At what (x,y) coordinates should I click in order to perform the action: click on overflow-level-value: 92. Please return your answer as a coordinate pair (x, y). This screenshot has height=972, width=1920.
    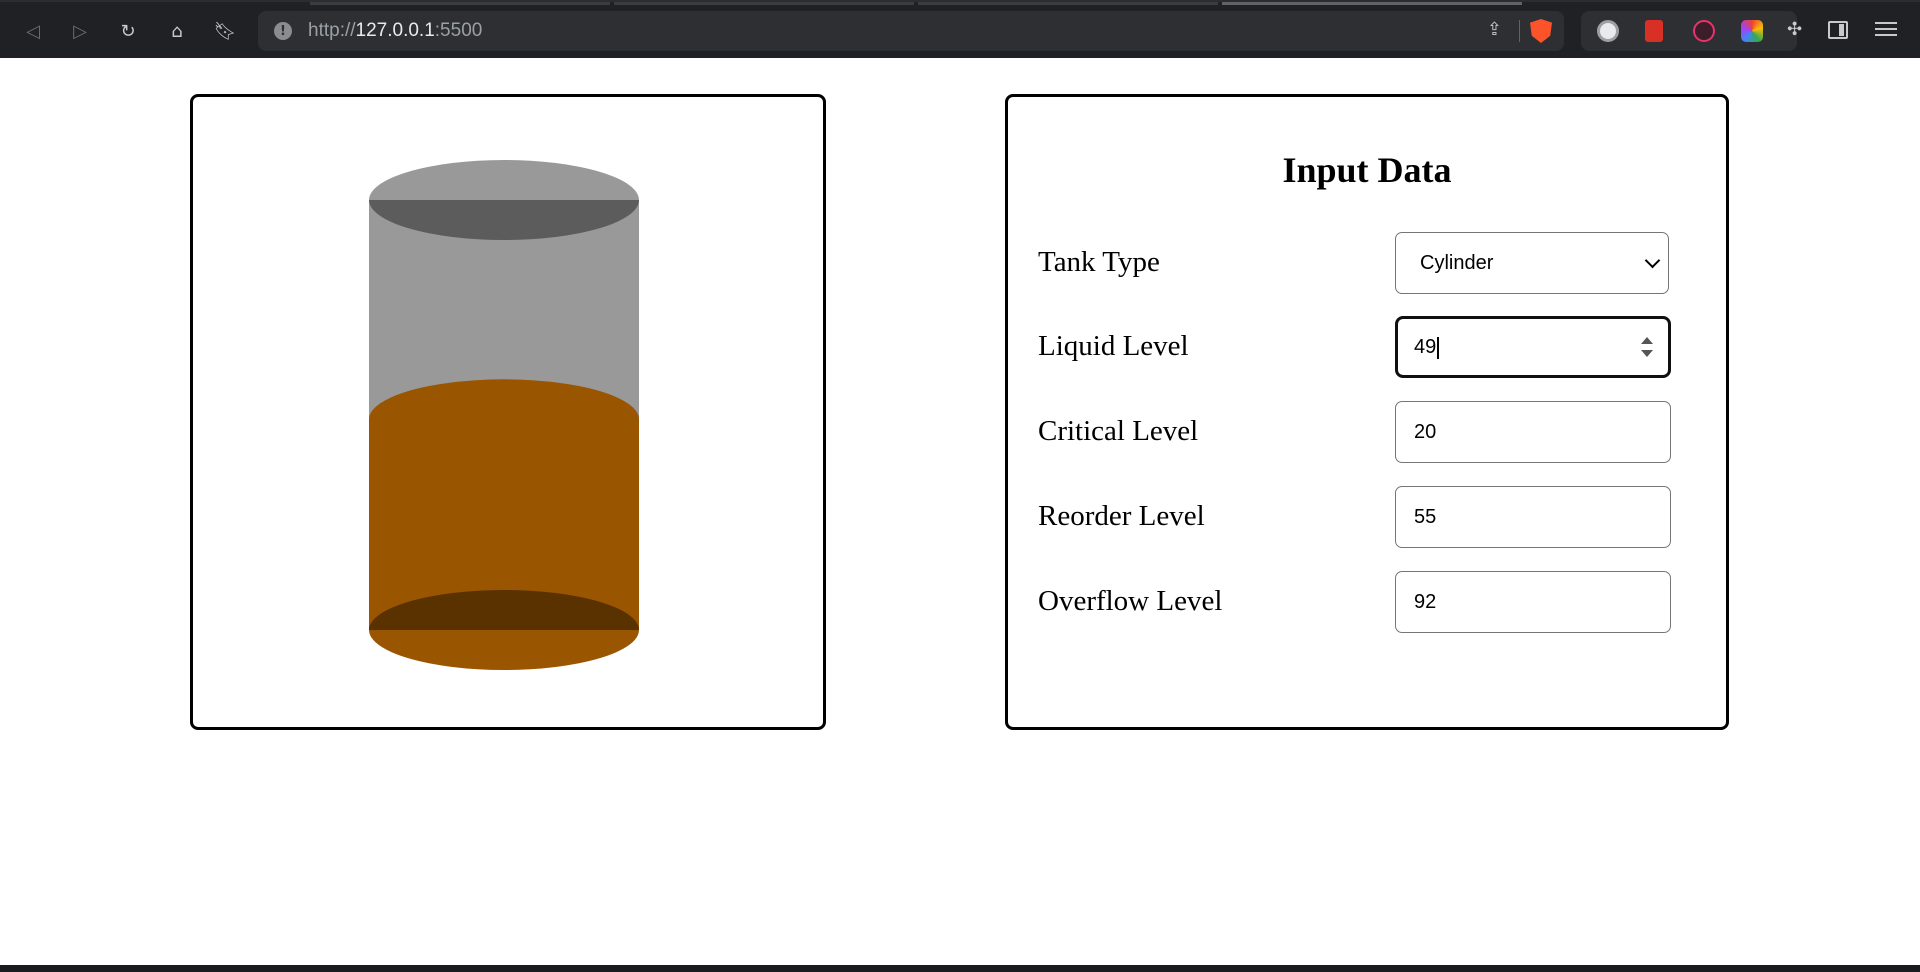
    Looking at the image, I should click on (1425, 602).